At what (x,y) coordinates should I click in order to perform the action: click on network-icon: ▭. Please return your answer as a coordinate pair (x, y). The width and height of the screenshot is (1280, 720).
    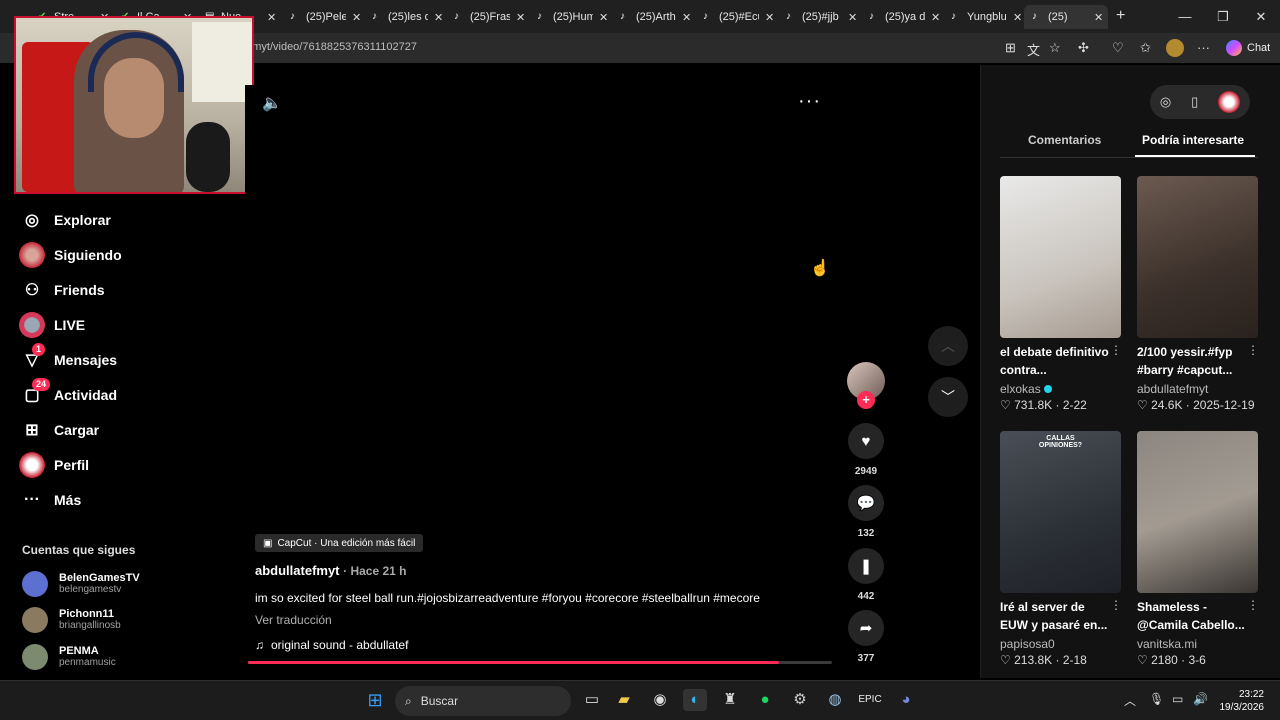
    Looking at the image, I should click on (1177, 699).